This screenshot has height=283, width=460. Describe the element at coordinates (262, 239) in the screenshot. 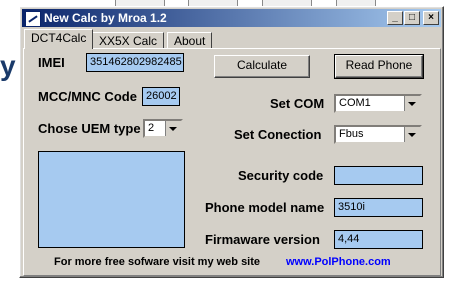

I see `firmware-label: Firmaware version` at that location.